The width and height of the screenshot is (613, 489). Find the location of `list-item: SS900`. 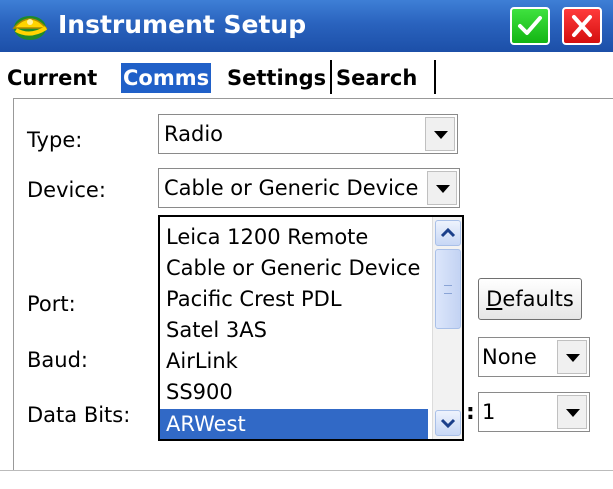

list-item: SS900 is located at coordinates (297, 392).